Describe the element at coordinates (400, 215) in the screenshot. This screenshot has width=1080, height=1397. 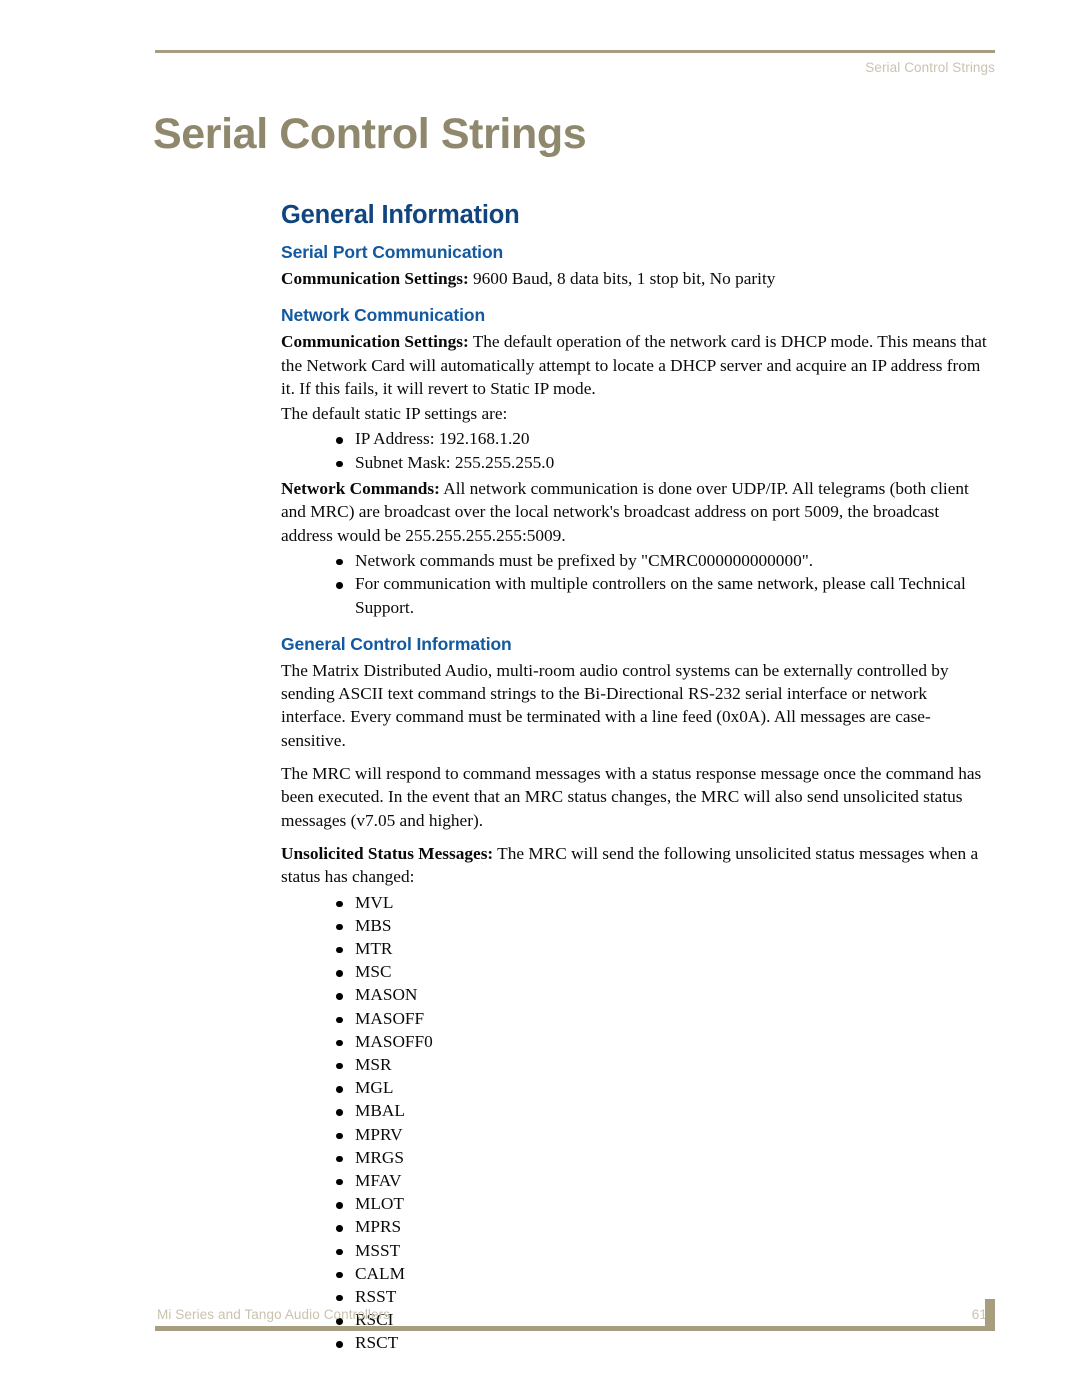
I see `section-heading-general-information: General Information` at that location.